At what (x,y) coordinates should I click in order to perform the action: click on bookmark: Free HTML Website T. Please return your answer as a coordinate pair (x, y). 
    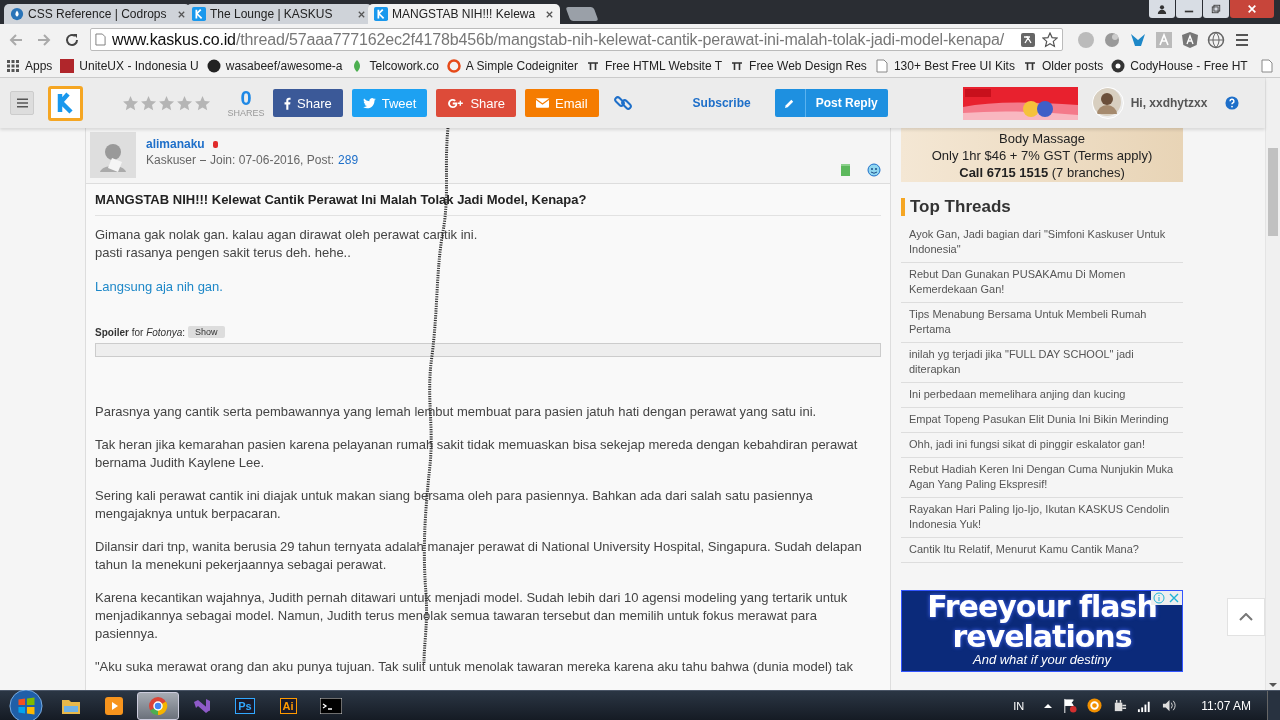
    Looking at the image, I should click on (654, 66).